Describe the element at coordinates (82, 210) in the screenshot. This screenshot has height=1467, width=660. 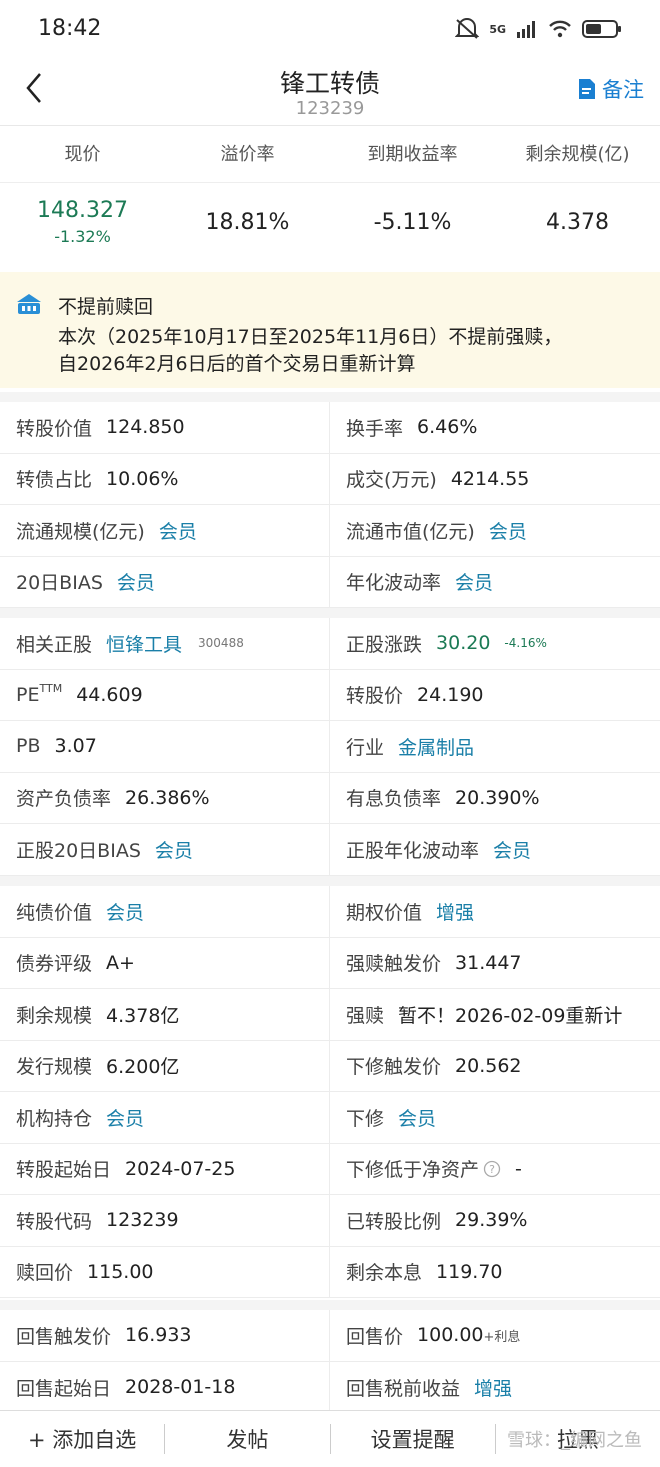
I see `current-price: 148.327` at that location.